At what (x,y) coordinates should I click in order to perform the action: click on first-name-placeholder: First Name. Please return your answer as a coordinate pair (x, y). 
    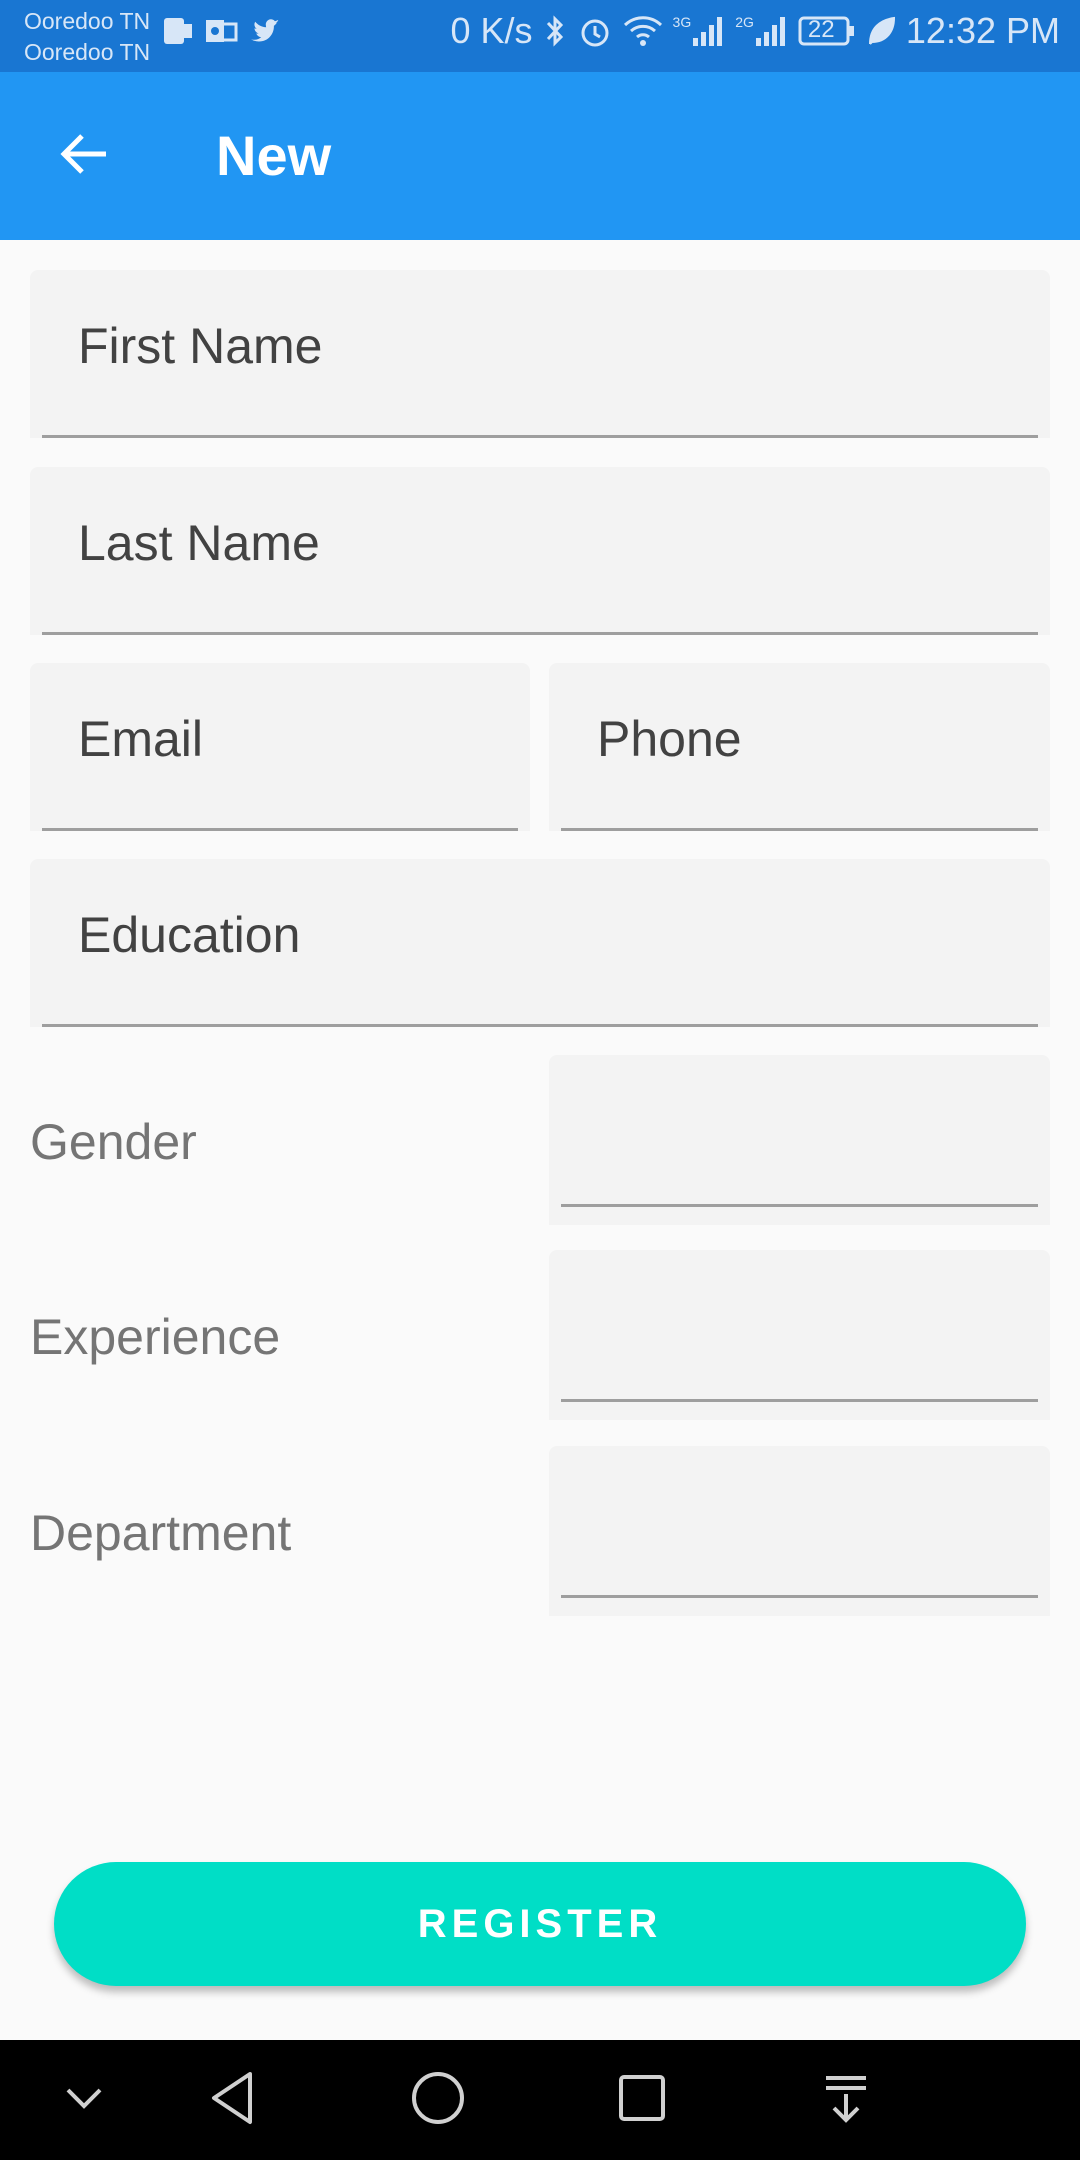
    Looking at the image, I should click on (200, 346).